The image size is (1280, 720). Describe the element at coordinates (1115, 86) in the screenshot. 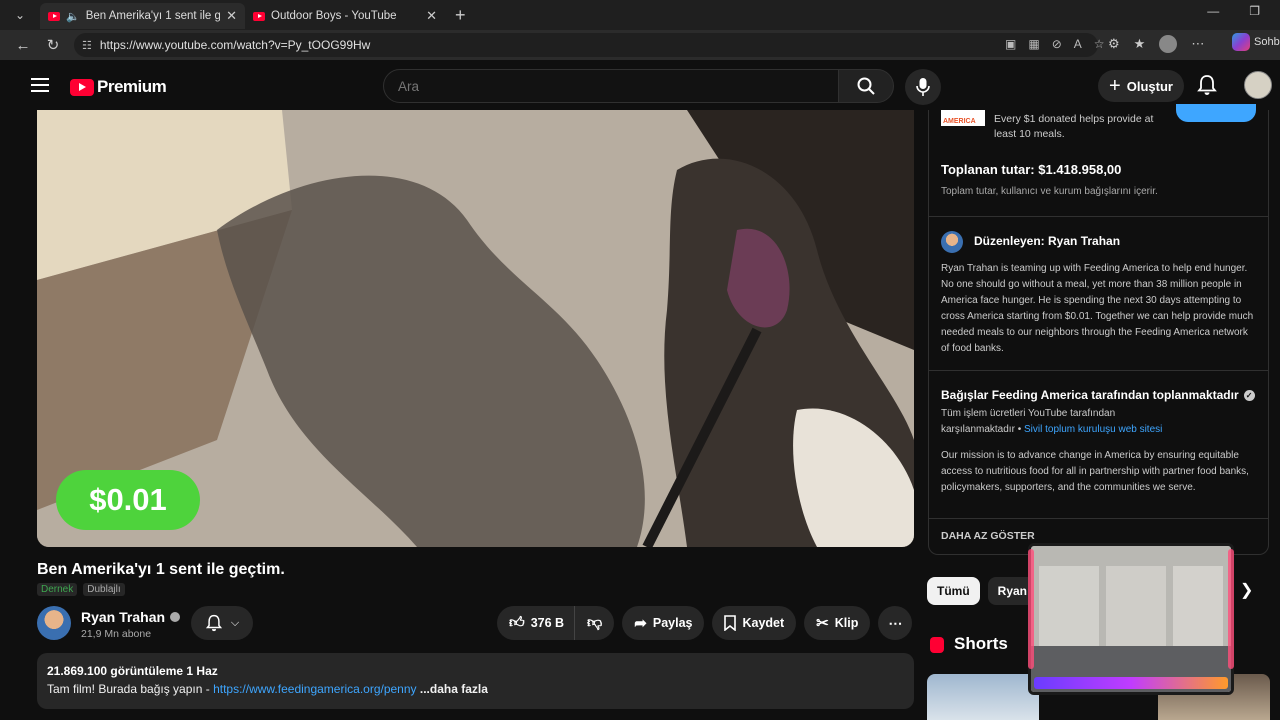

I see `plus-icon: +` at that location.